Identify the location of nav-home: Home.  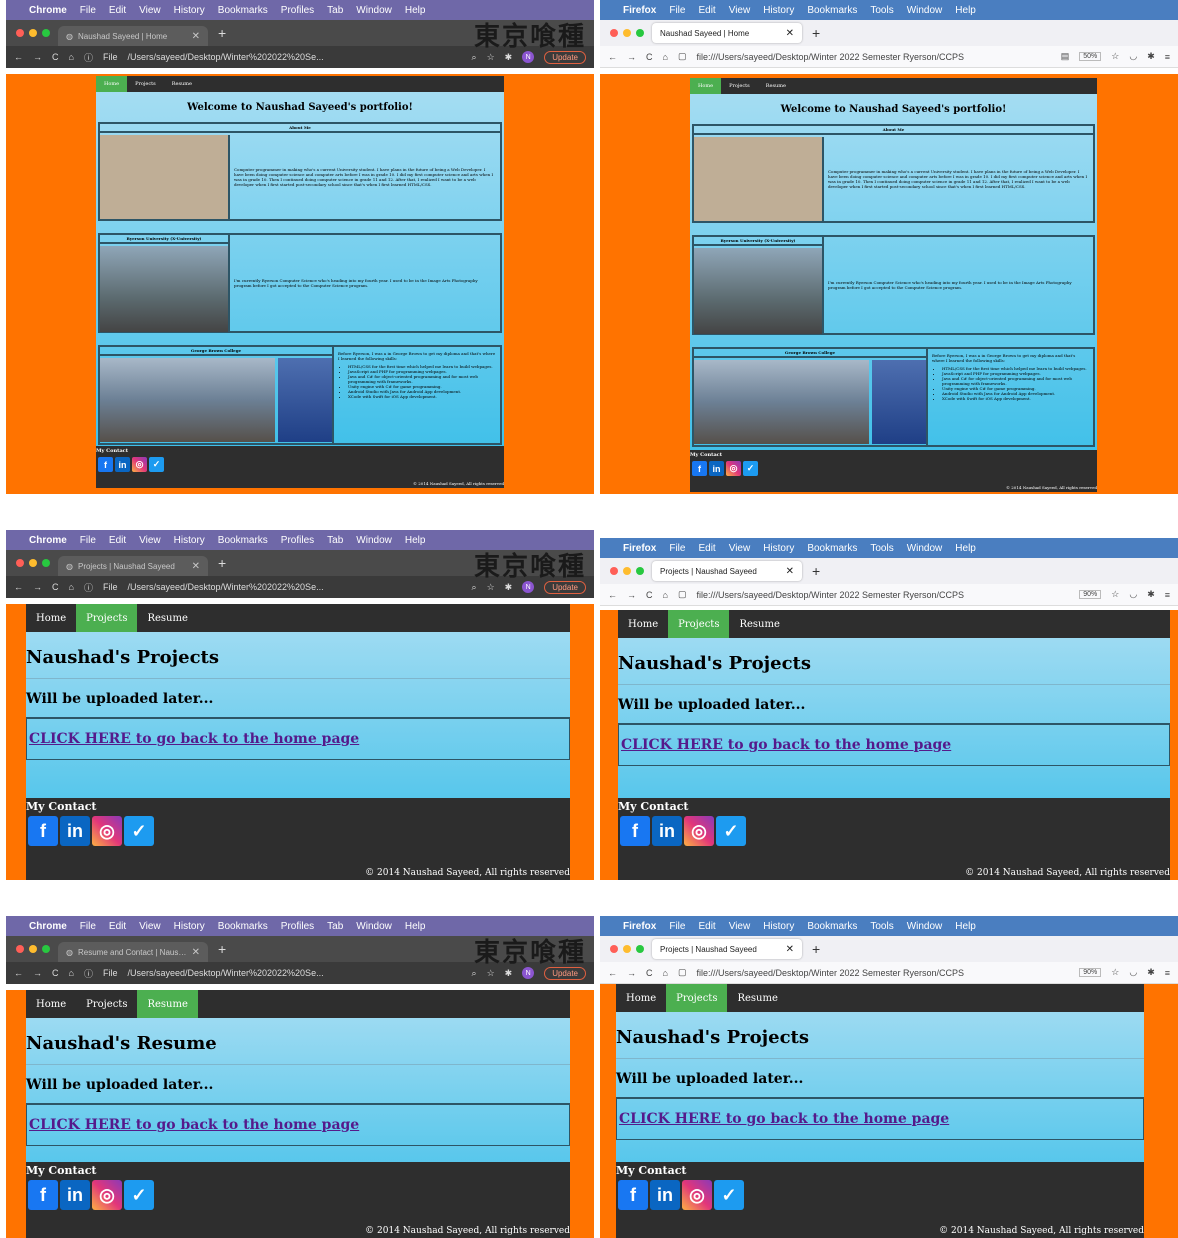
(641, 998).